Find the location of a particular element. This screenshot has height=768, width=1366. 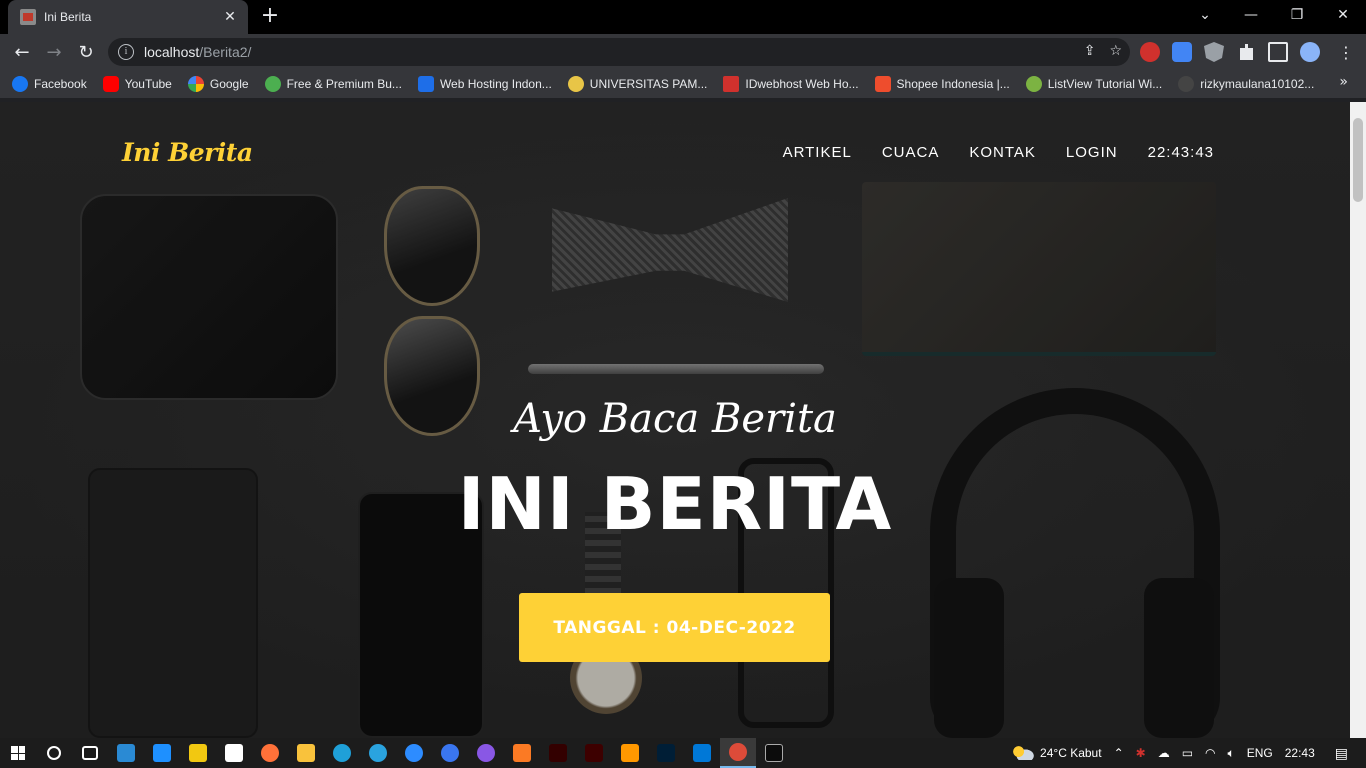

address-bar: i localhost/Berita2/ ⇪ ☆ is located at coordinates (619, 52).